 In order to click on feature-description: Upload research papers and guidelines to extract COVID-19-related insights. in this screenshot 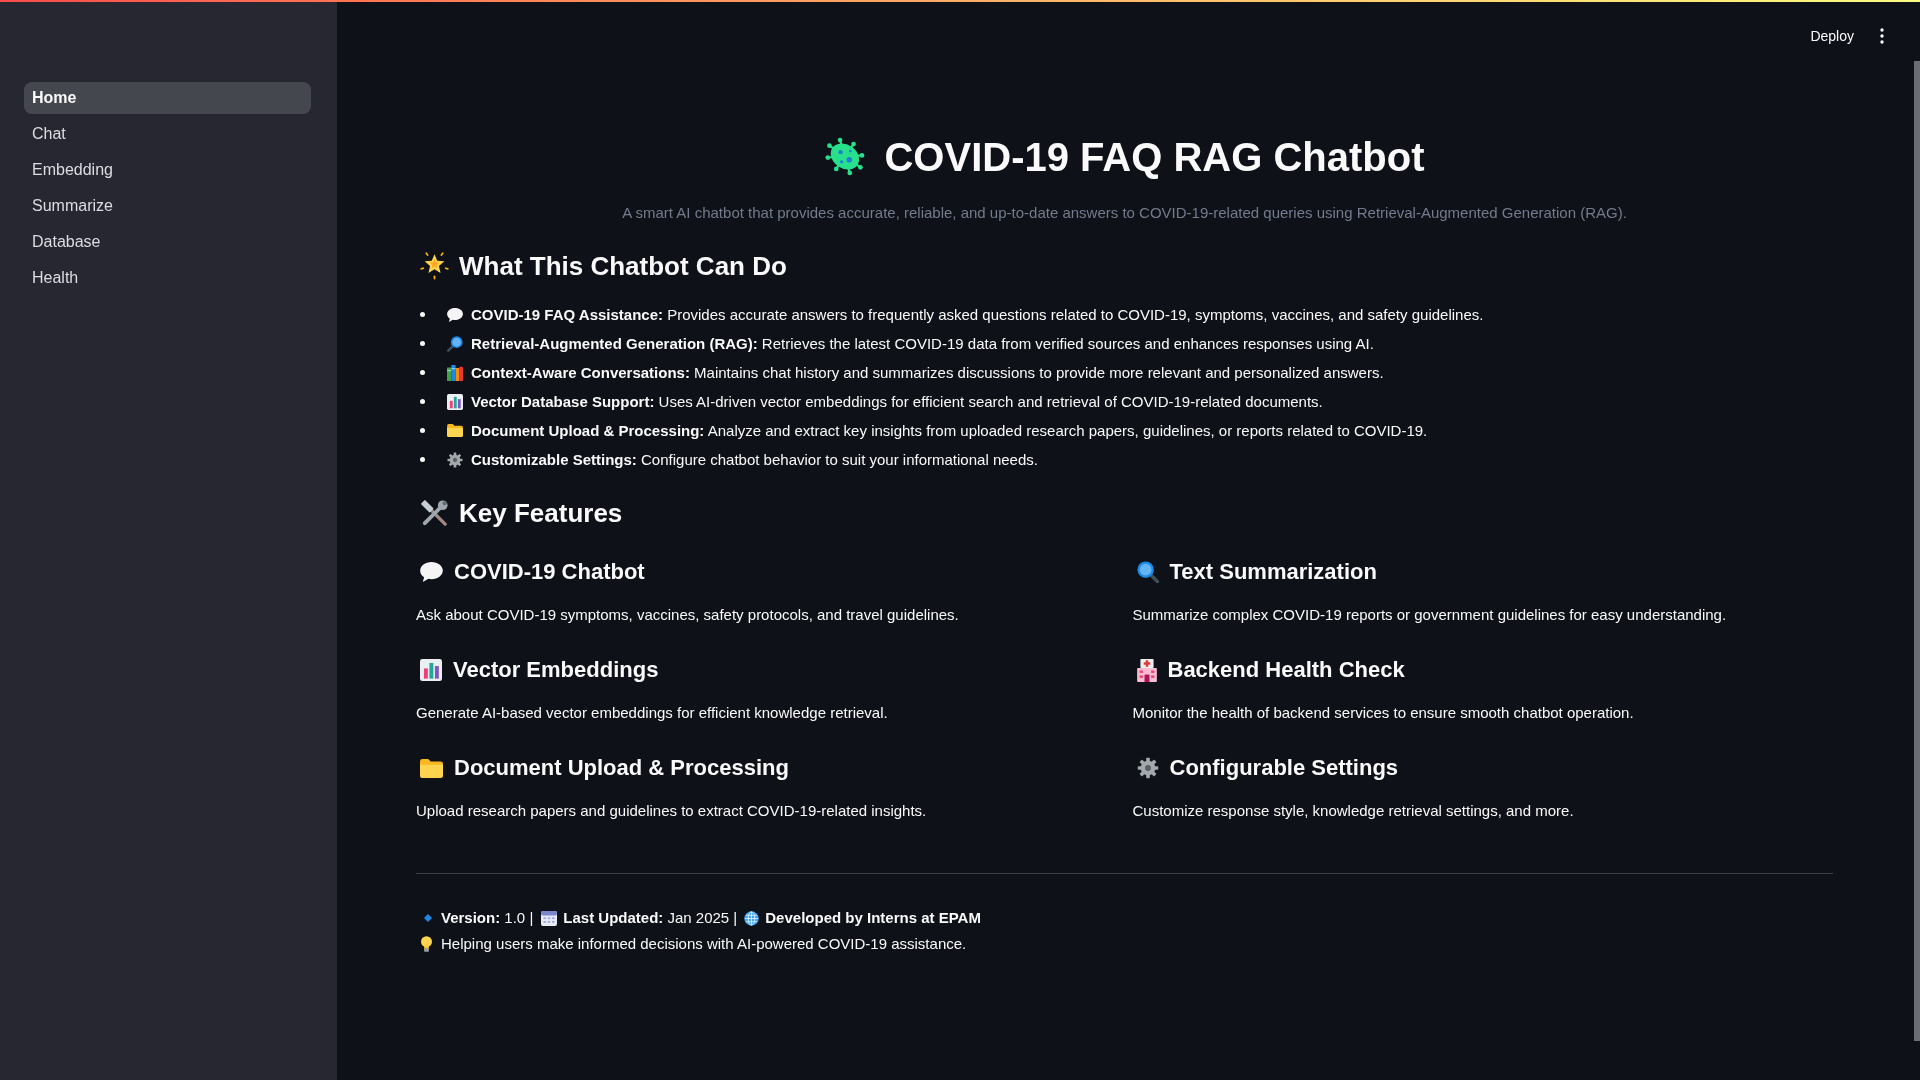, I will do `click(672, 811)`.